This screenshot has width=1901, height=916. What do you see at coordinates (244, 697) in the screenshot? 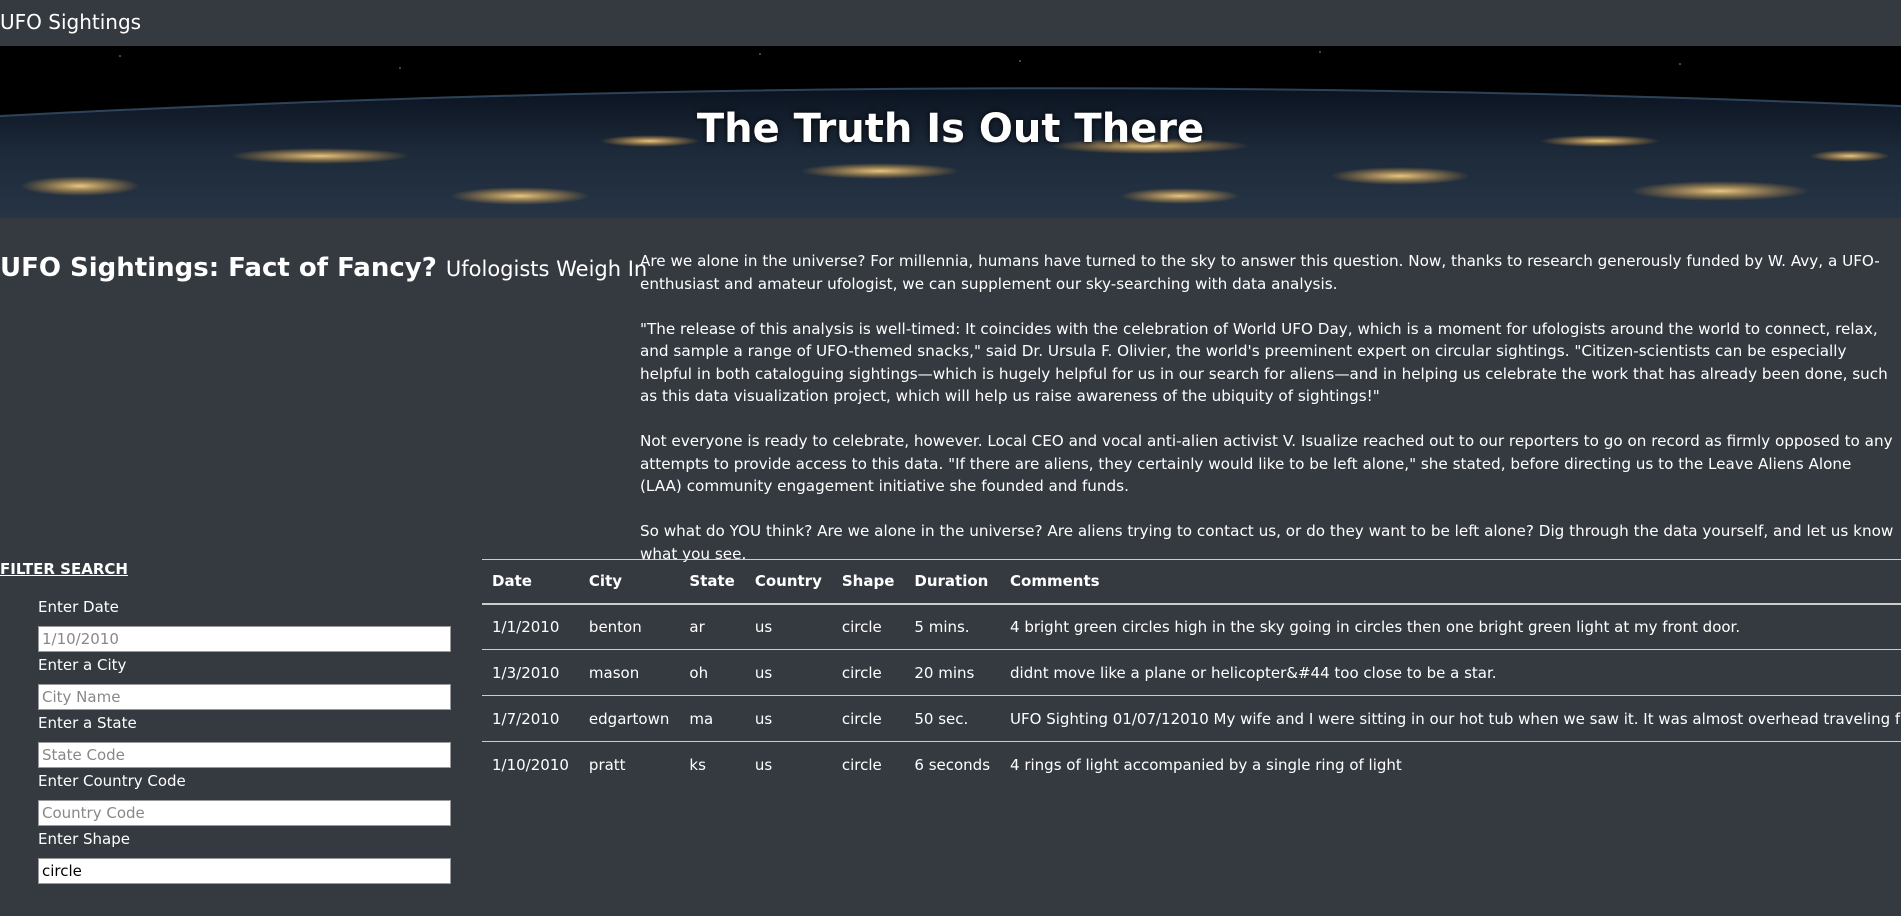
I see `city-input` at bounding box center [244, 697].